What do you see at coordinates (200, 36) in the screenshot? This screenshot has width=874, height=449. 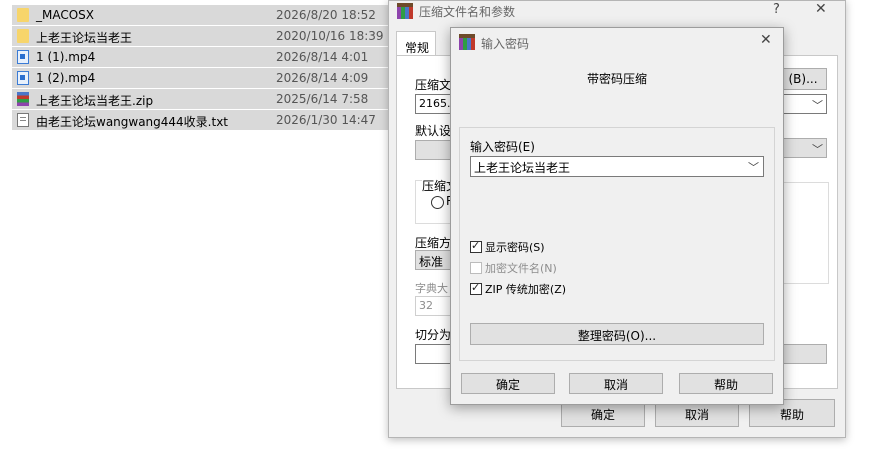 I see `file-row: 上老王论坛当老王 2020/10/16 18:39` at bounding box center [200, 36].